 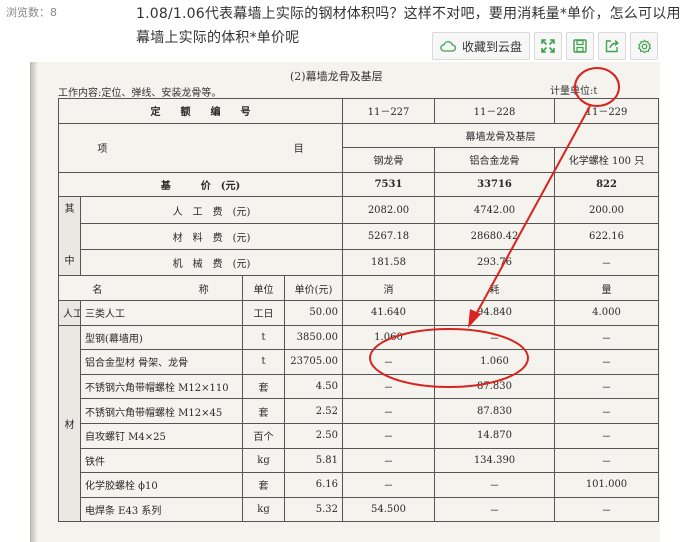 What do you see at coordinates (313, 460) in the screenshot?
I see `row-price: 5.81` at bounding box center [313, 460].